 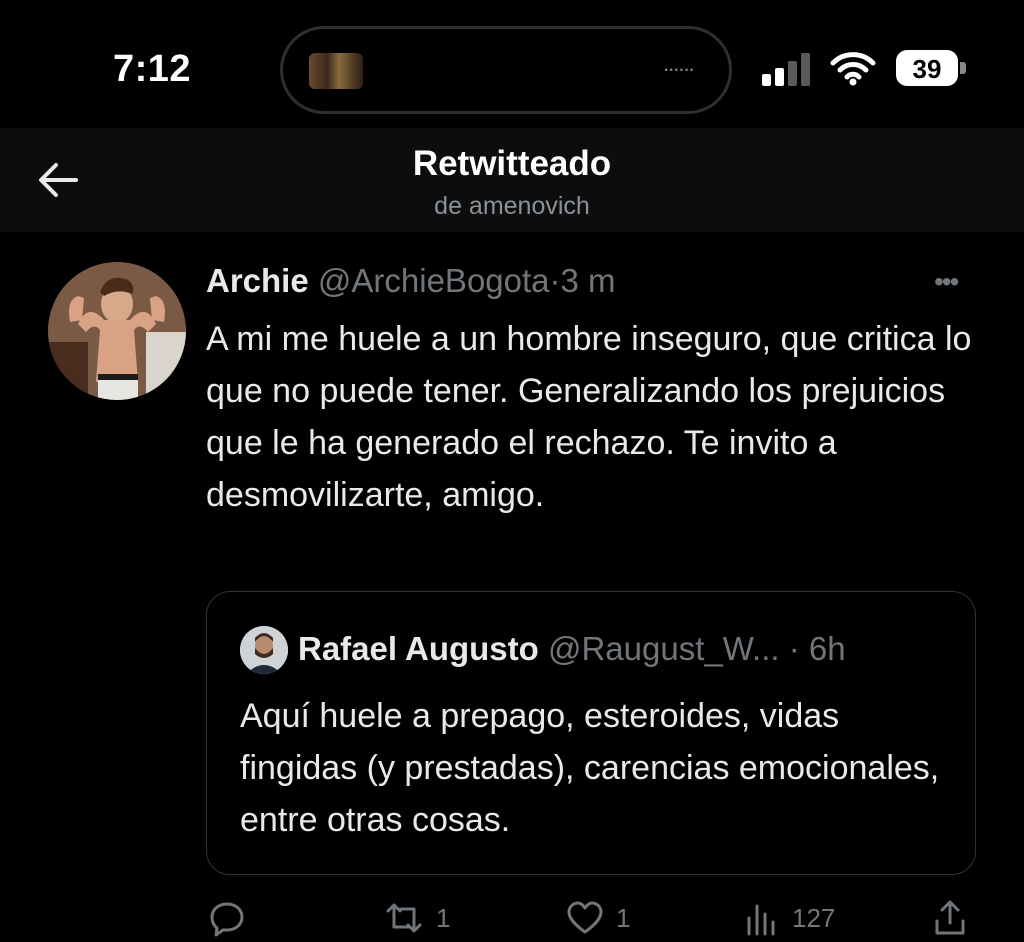 What do you see at coordinates (789, 918) in the screenshot?
I see `views-button: 127` at bounding box center [789, 918].